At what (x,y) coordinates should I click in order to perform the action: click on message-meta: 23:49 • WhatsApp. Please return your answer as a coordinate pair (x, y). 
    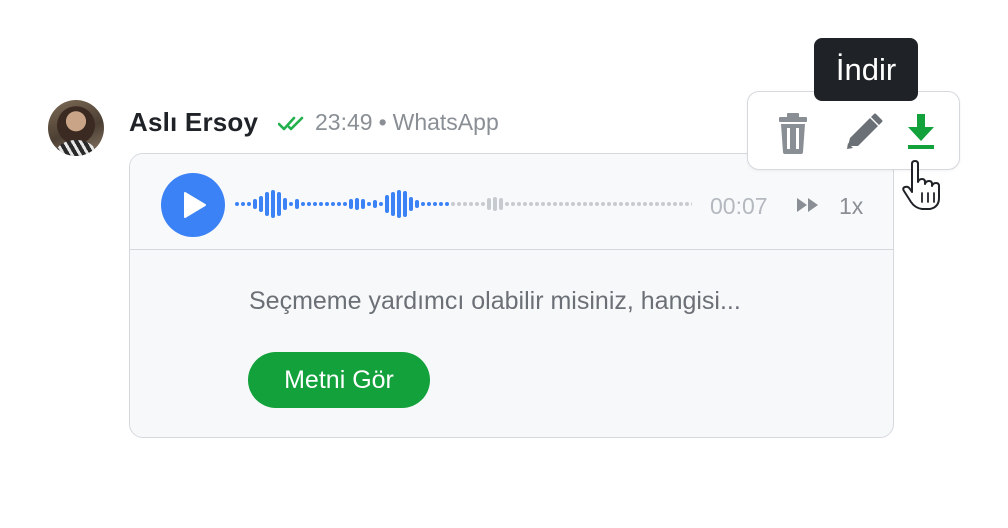
    Looking at the image, I should click on (407, 122).